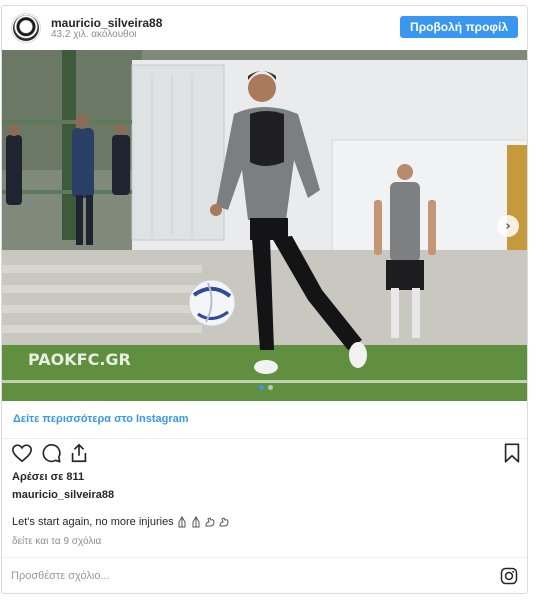 The height and width of the screenshot is (602, 547). What do you see at coordinates (266, 387) in the screenshot?
I see `carousel-indicator` at bounding box center [266, 387].